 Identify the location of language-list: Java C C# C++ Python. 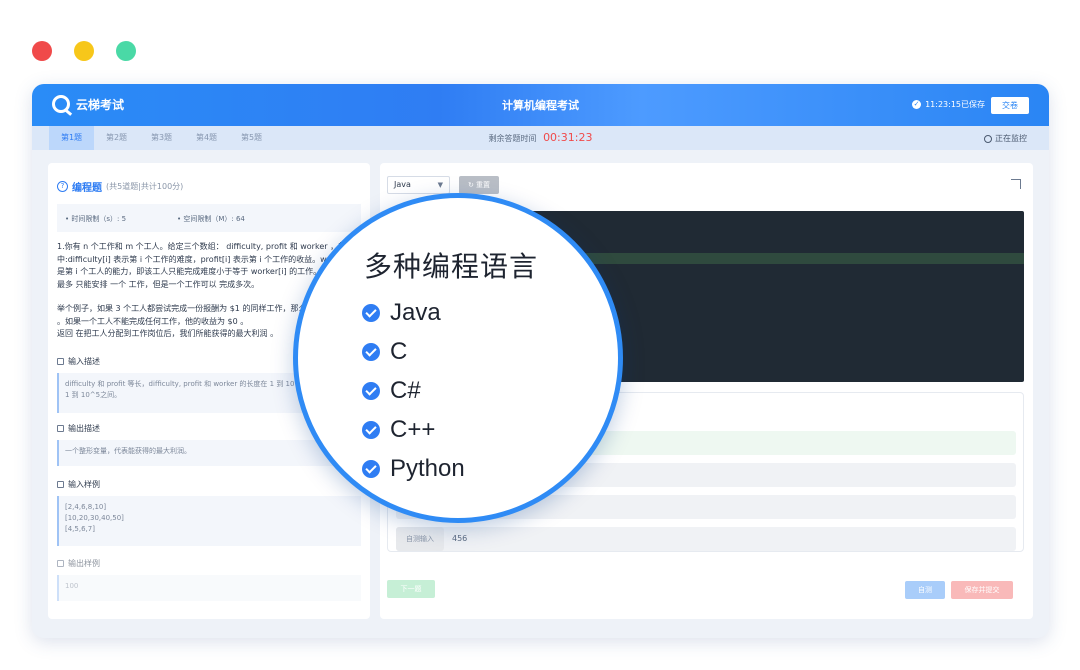
(413, 390).